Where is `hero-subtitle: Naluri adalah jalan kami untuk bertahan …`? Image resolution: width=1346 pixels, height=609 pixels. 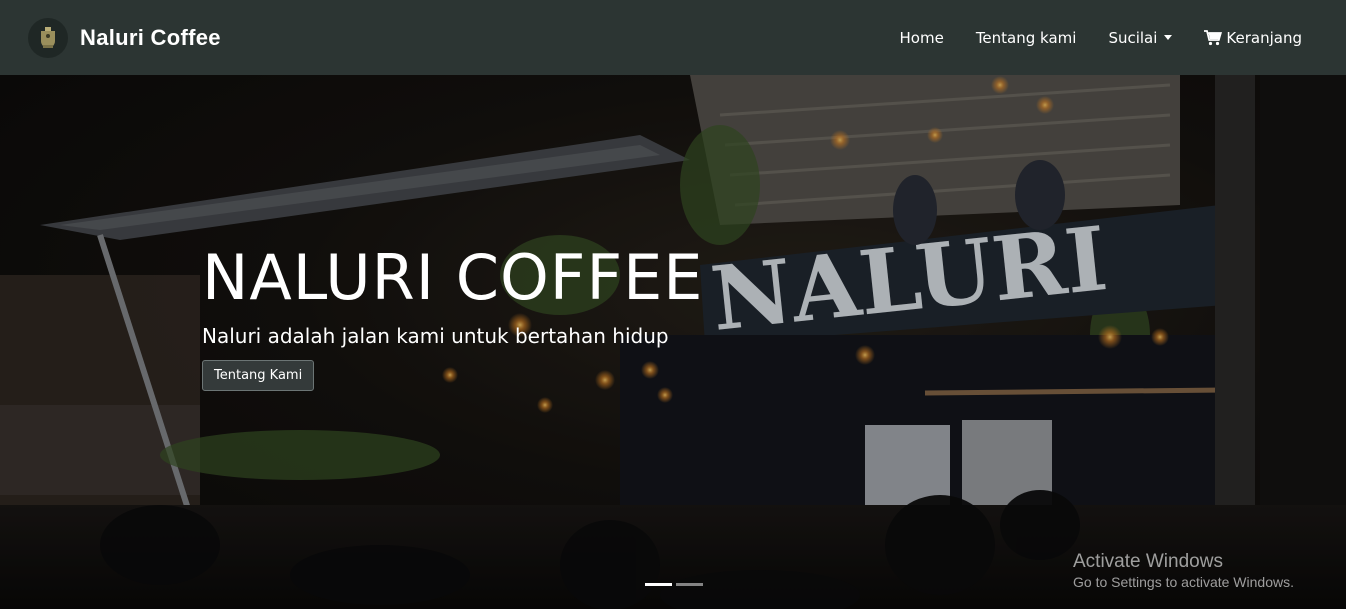
hero-subtitle: Naluri adalah jalan kami untuk bertahan … is located at coordinates (435, 336).